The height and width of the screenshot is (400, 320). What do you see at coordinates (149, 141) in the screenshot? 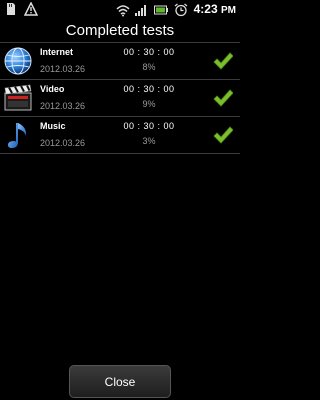
I see `test-progress: 3%` at bounding box center [149, 141].